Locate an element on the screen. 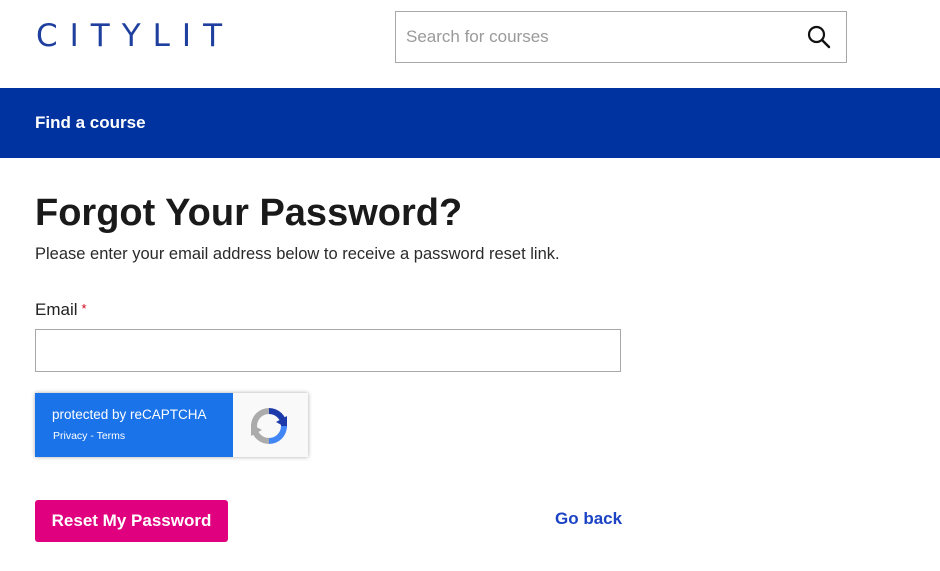  go-back-link: Go back is located at coordinates (588, 519).